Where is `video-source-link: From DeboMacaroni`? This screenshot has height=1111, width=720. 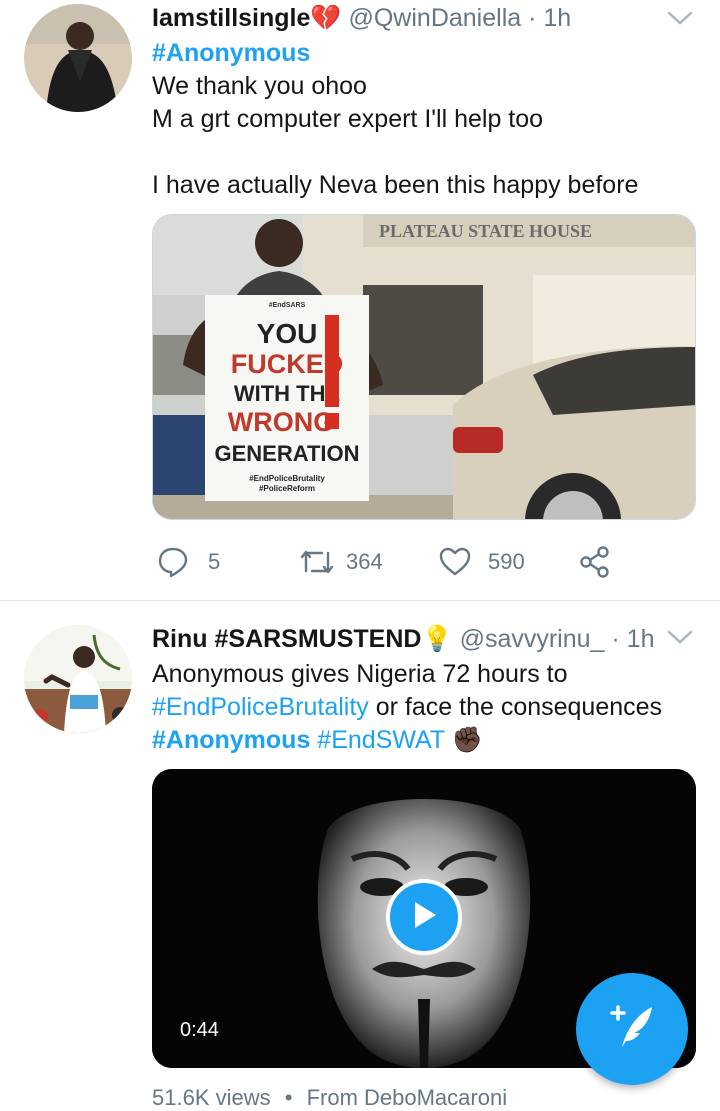 video-source-link: From DeboMacaroni is located at coordinates (407, 1097).